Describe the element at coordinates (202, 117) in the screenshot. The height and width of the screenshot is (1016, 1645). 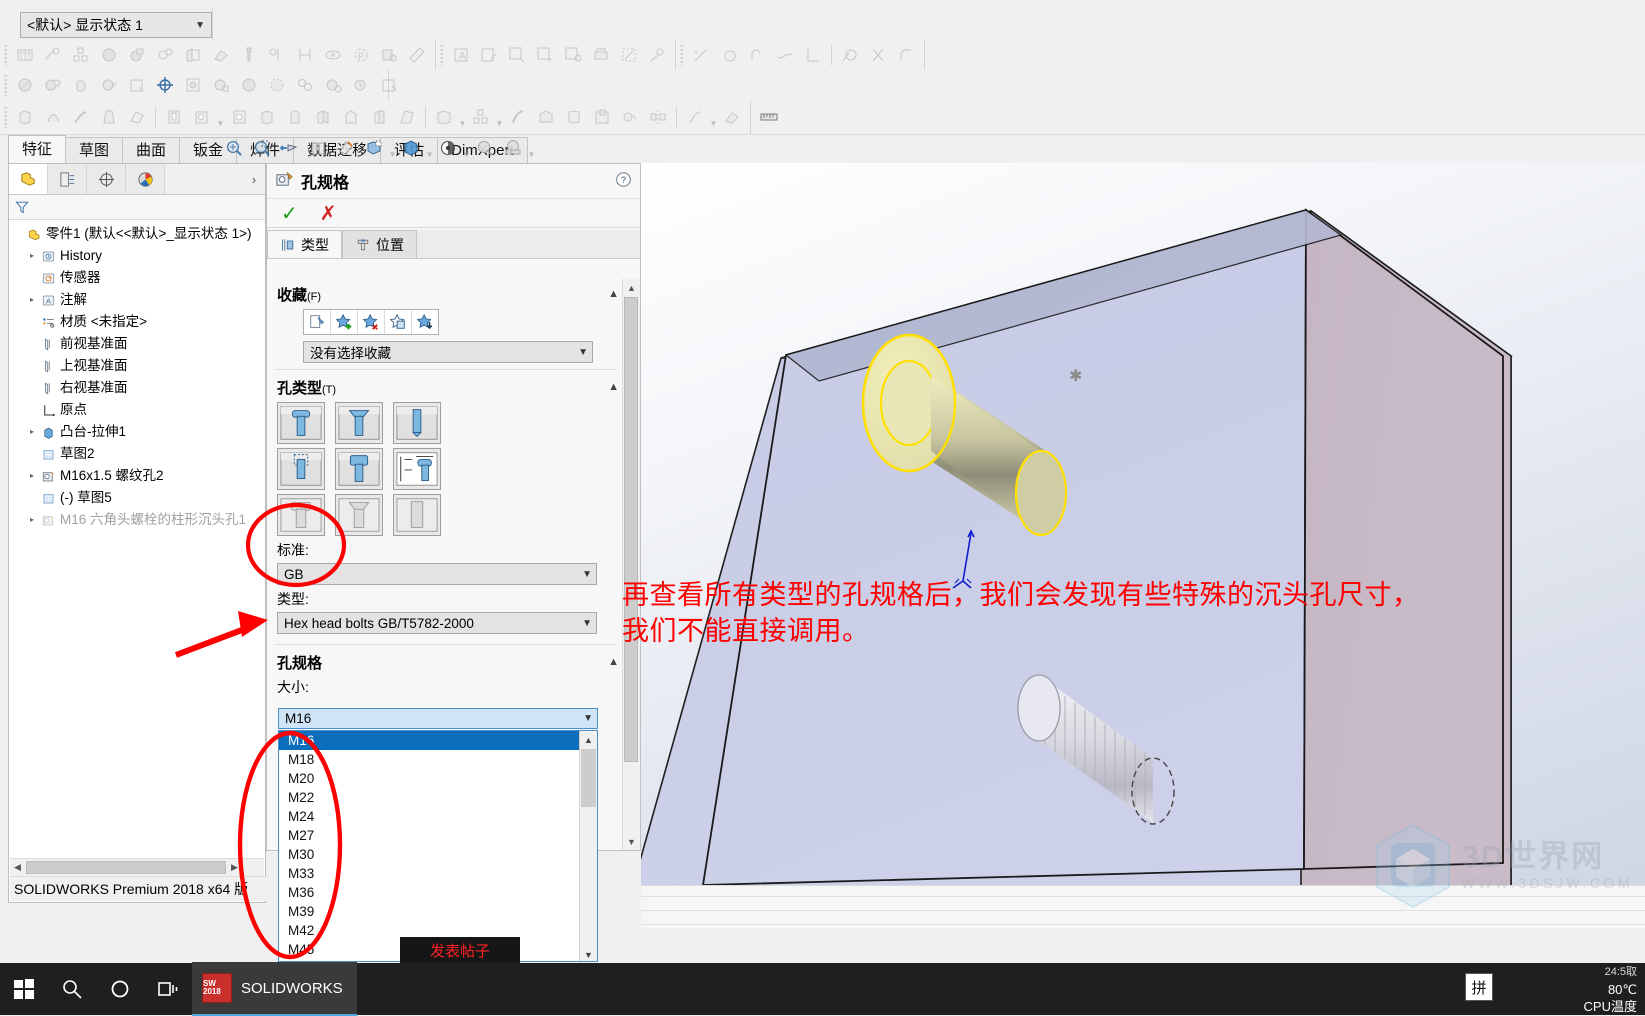
I see `hole-wizard-toolbar-icon` at that location.